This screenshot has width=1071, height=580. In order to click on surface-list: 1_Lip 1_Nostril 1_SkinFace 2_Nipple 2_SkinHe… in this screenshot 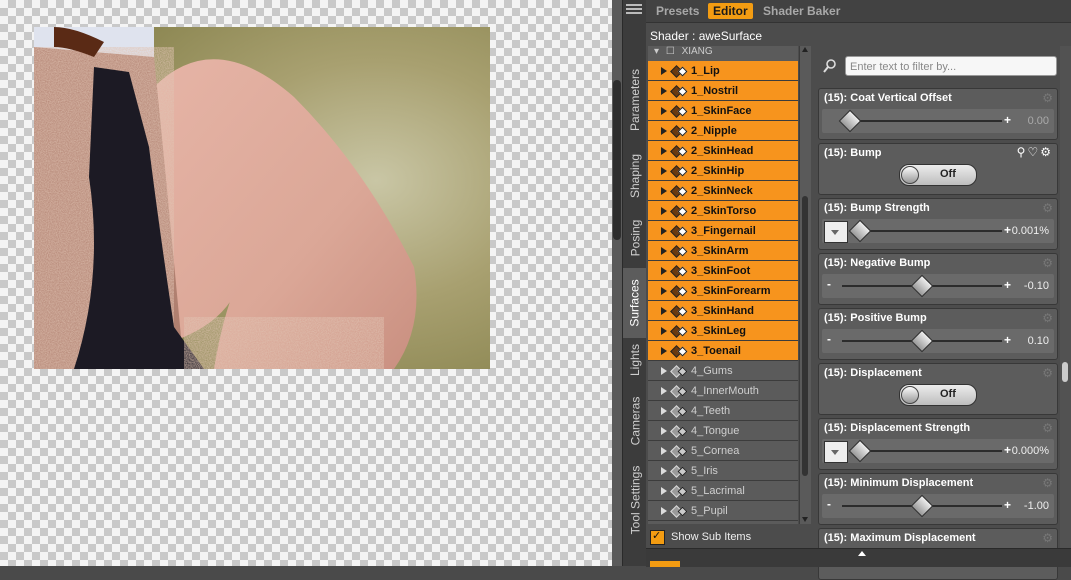, I will do `click(723, 285)`.